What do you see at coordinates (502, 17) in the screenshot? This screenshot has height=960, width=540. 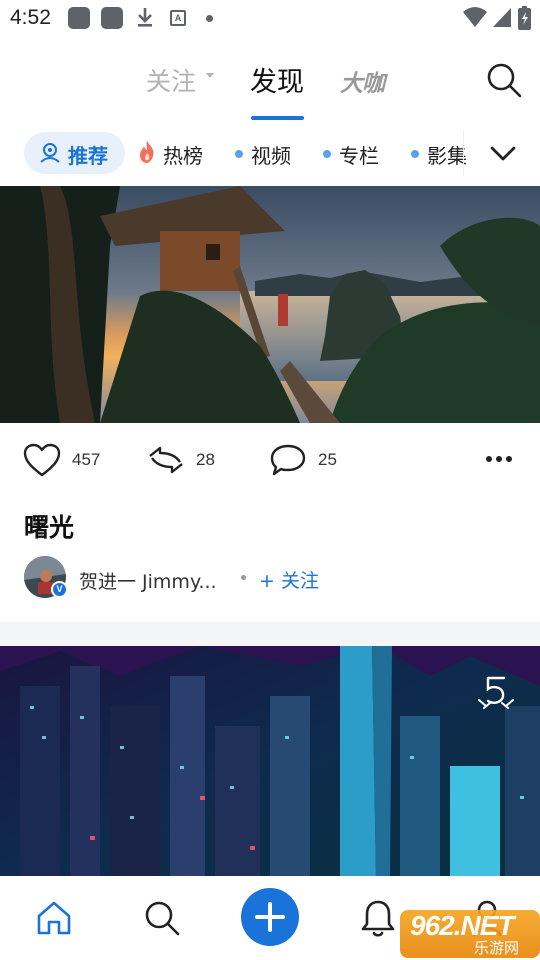 I see `signal-icon` at bounding box center [502, 17].